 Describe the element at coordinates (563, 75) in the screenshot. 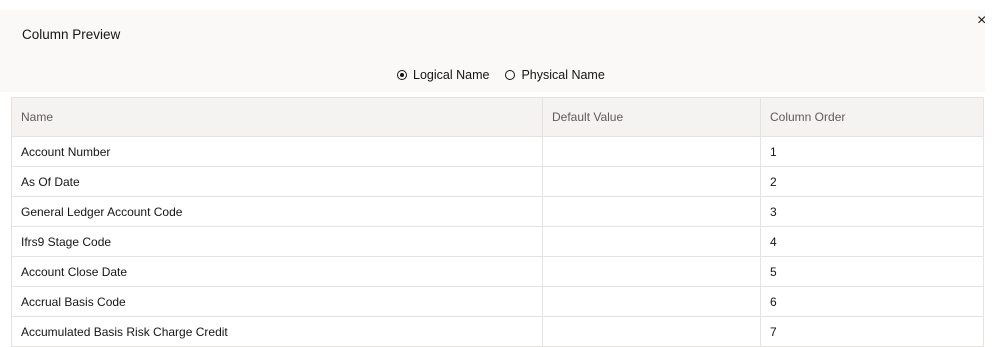

I see `radio-label: Physical Name` at that location.